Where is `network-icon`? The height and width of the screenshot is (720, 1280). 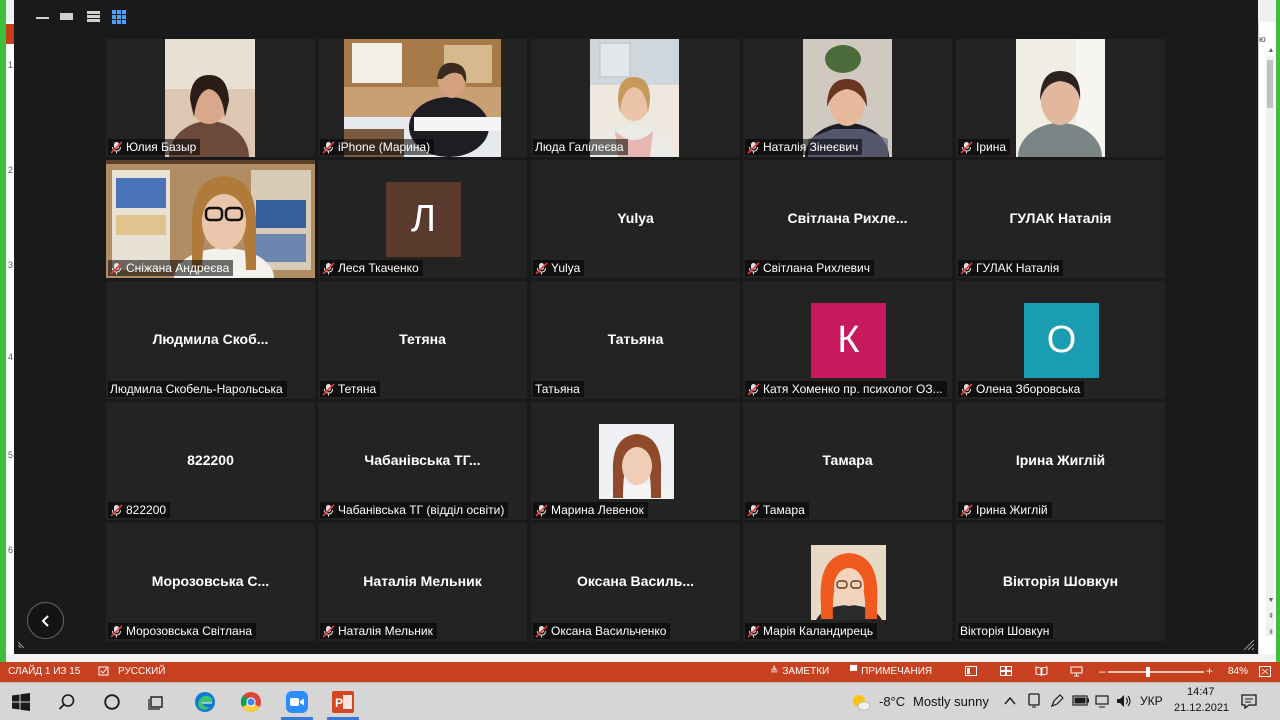
network-icon is located at coordinates (1103, 701).